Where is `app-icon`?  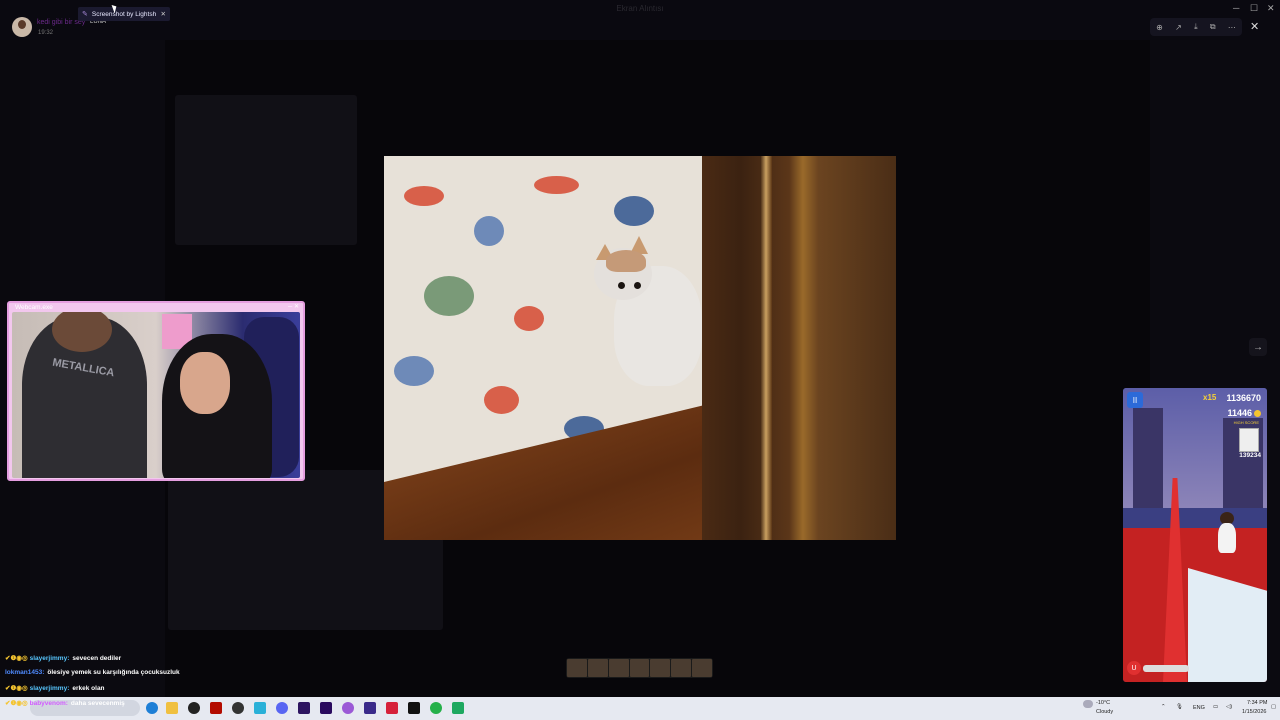 app-icon is located at coordinates (260, 708).